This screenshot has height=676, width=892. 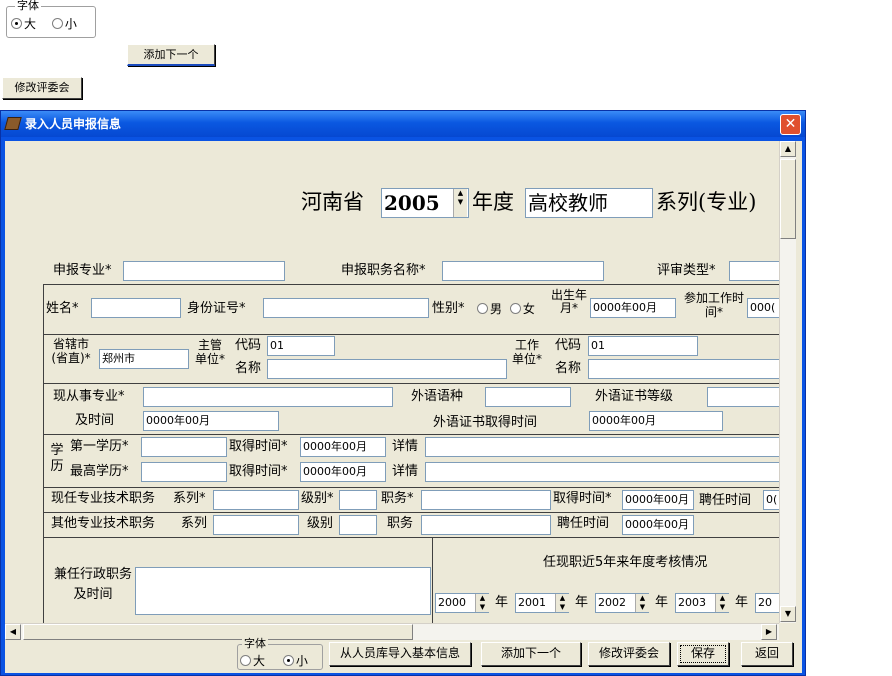 I want to click on other-series-input, so click(x=256, y=525).